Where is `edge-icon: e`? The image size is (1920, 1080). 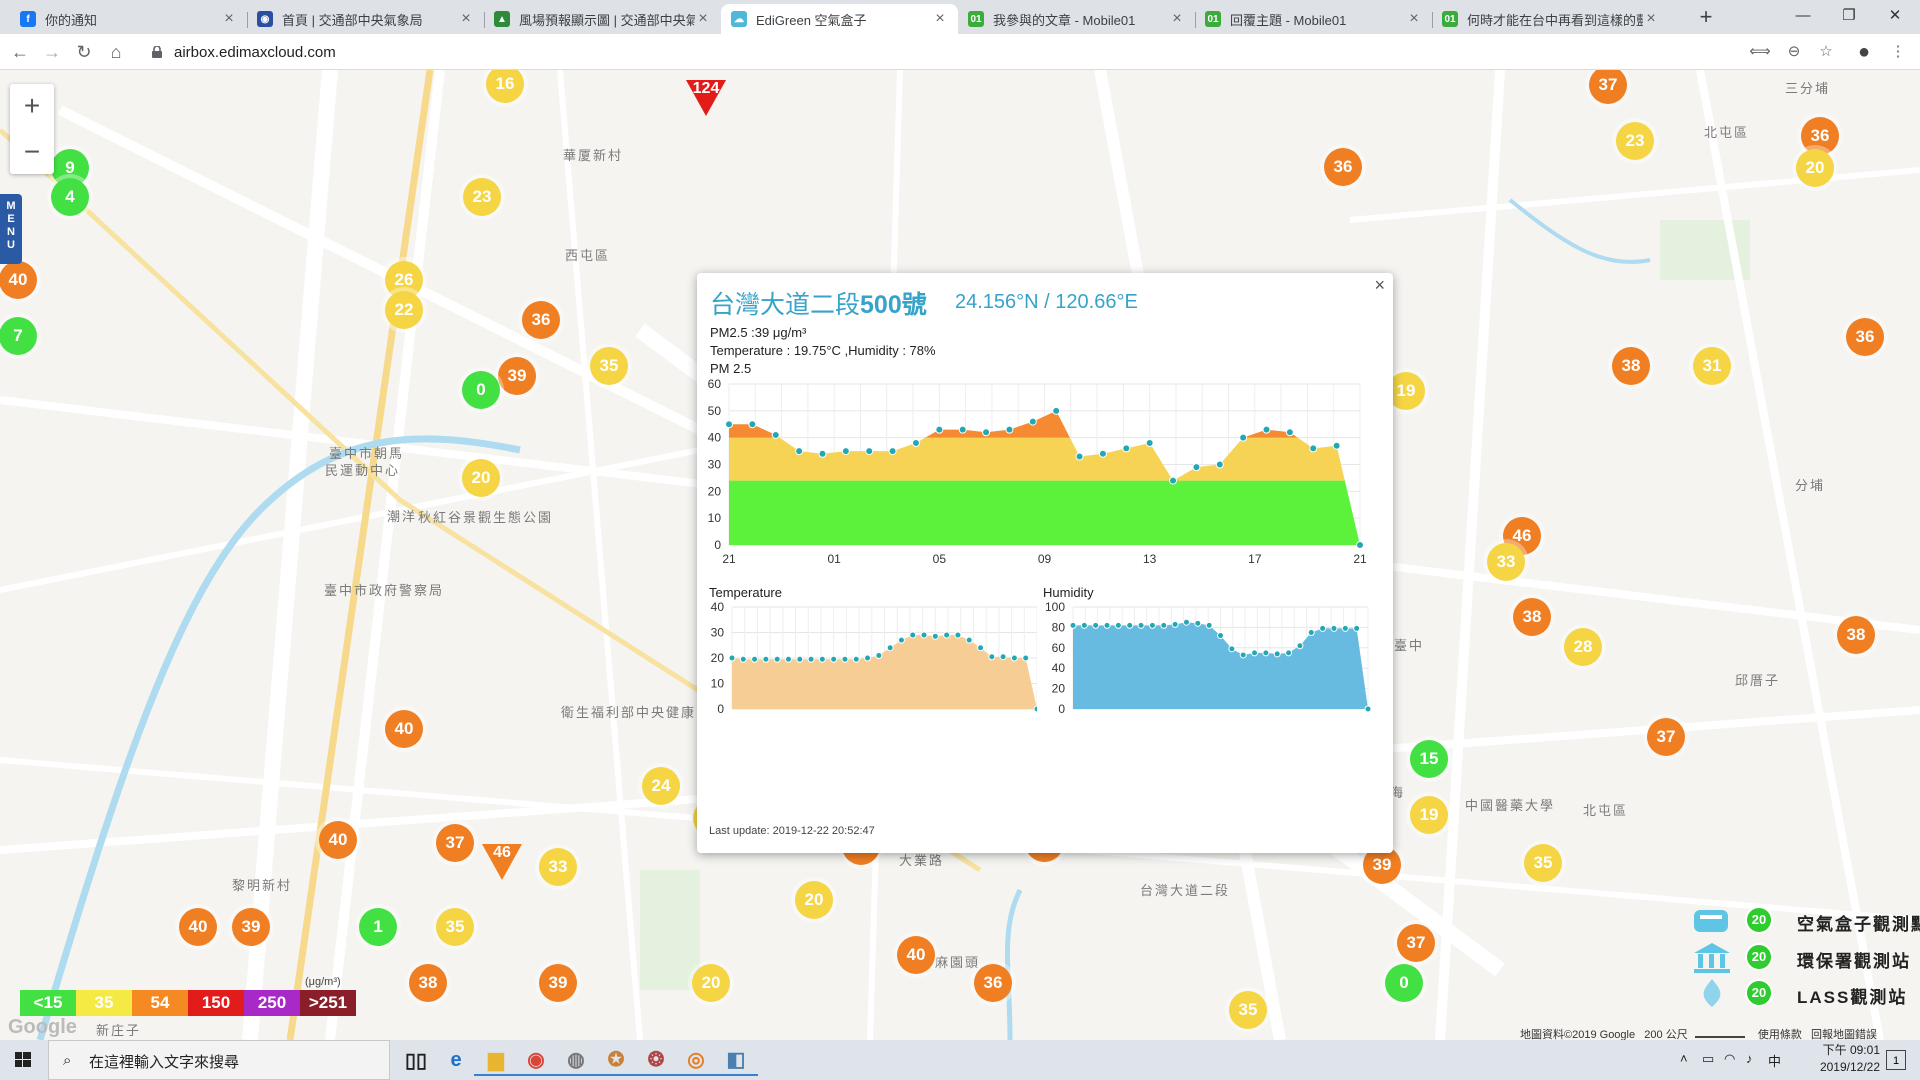 edge-icon: e is located at coordinates (456, 1060).